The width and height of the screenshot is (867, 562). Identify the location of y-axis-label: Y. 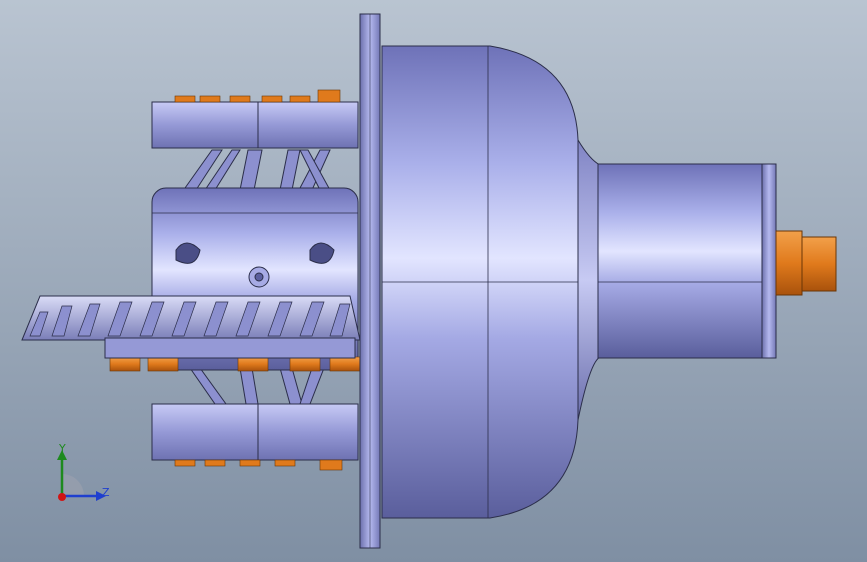
(62, 448).